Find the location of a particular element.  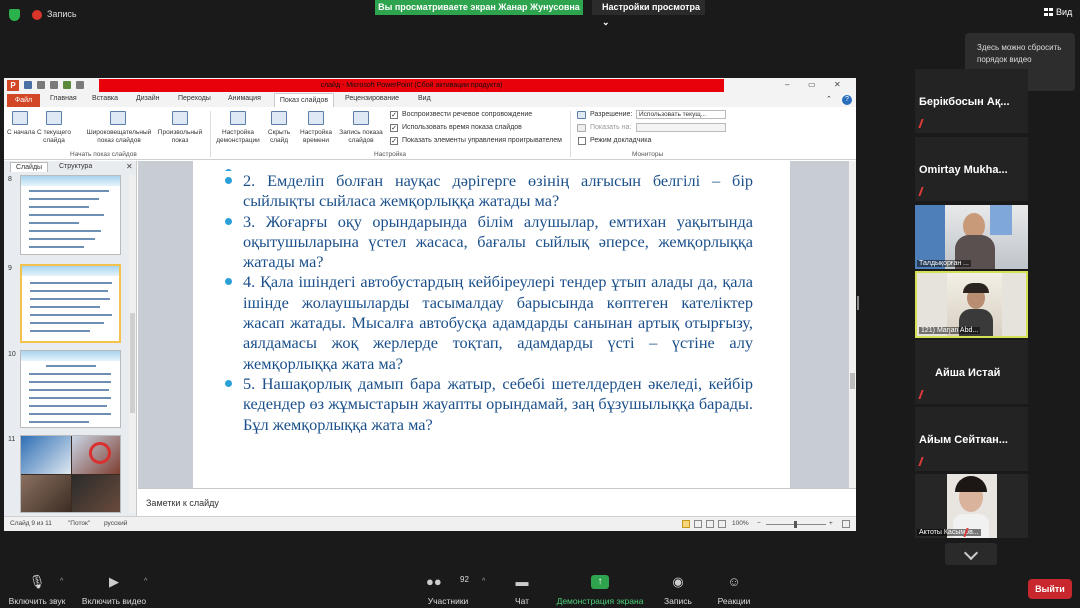

hide-slide-icon is located at coordinates (279, 118).